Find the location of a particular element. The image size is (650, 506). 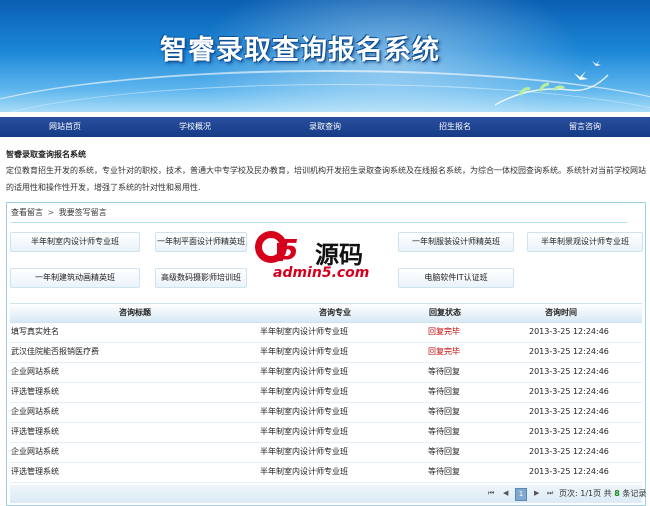

view-messages-link: 查看留言 is located at coordinates (27, 212).